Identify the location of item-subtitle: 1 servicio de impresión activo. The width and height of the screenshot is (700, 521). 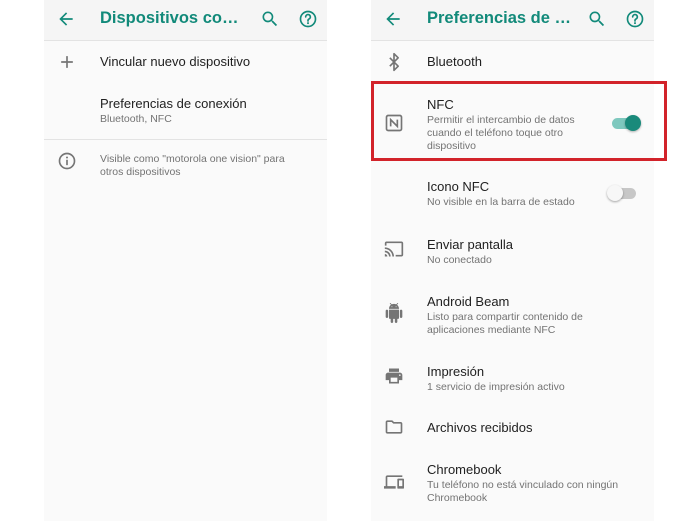
(496, 387).